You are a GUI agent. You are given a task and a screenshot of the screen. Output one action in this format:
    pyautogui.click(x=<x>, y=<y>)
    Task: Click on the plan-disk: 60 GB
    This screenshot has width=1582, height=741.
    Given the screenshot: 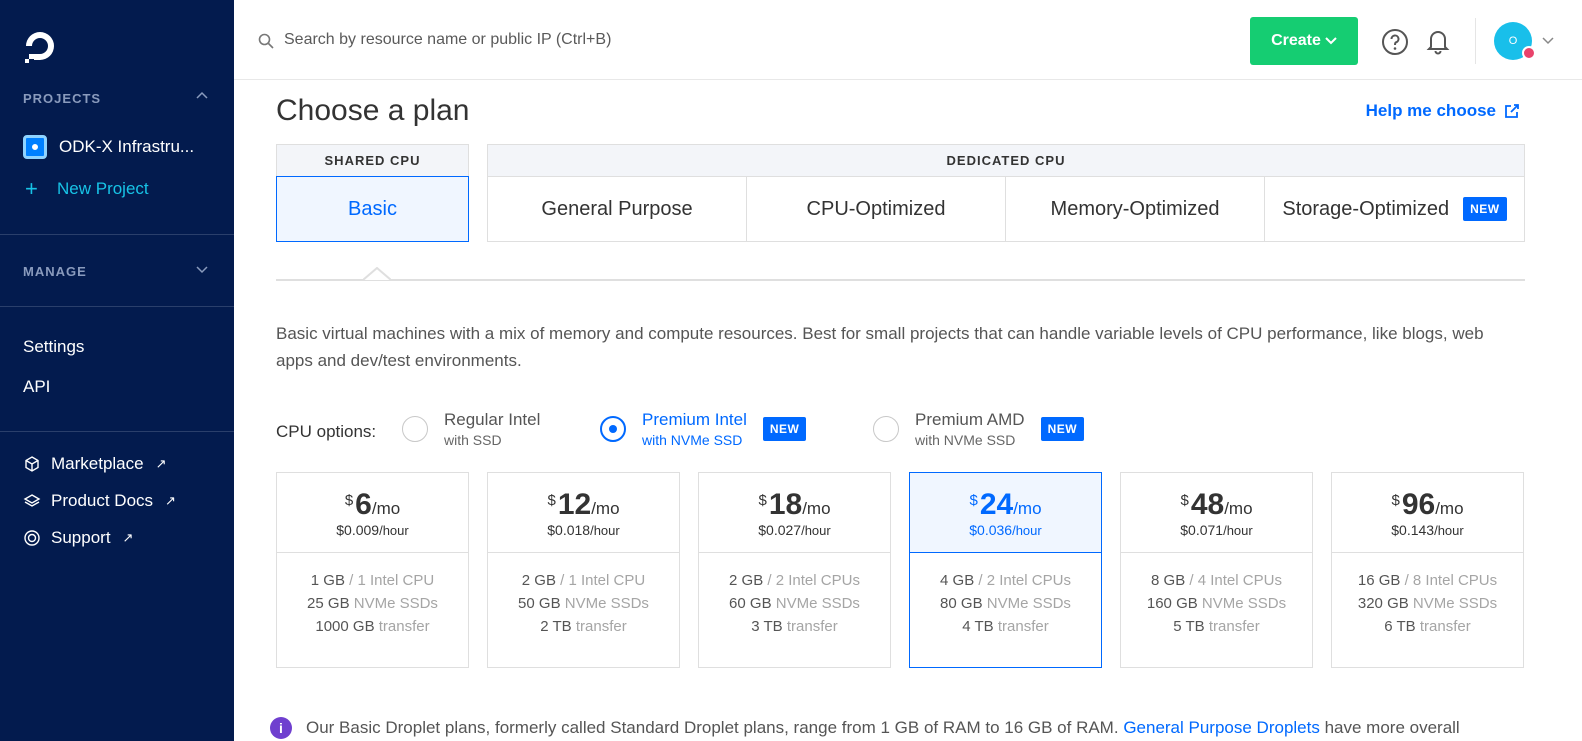 What is the action you would take?
    pyautogui.click(x=750, y=603)
    